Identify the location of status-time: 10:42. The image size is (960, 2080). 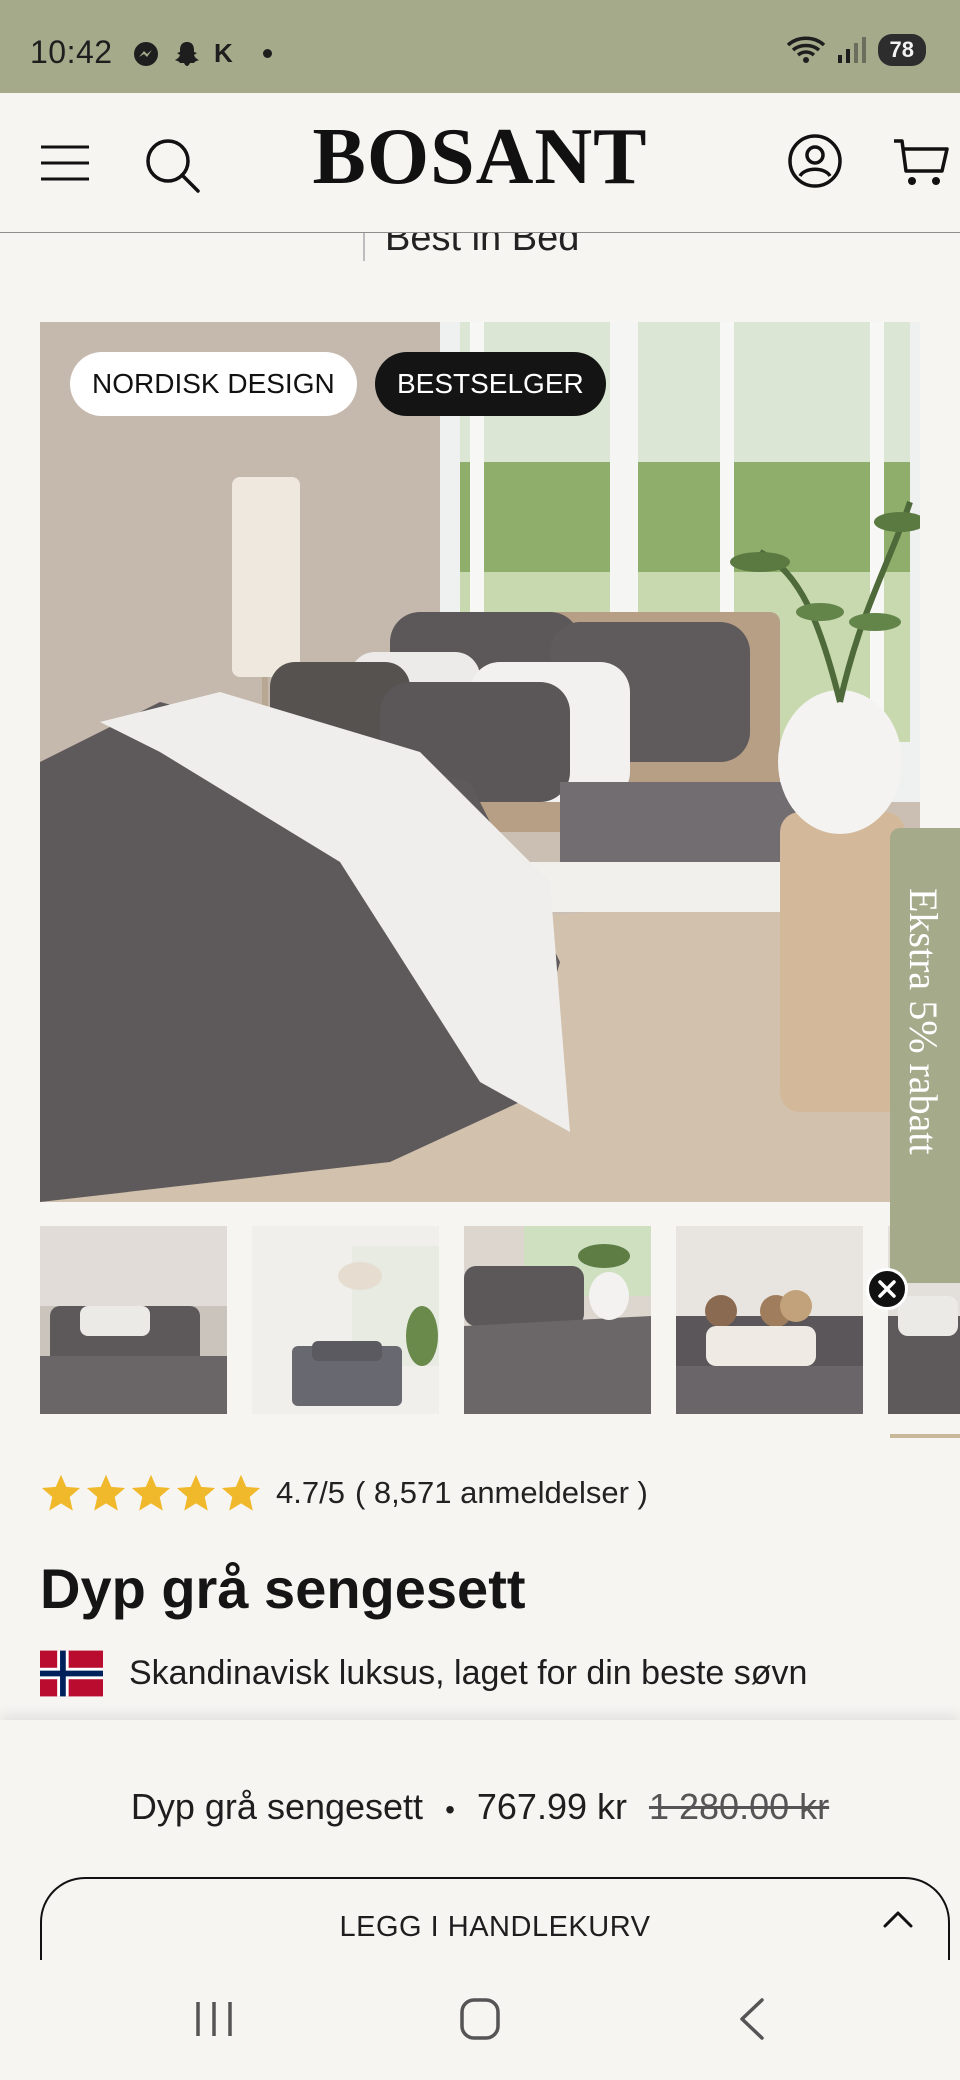
(71, 52).